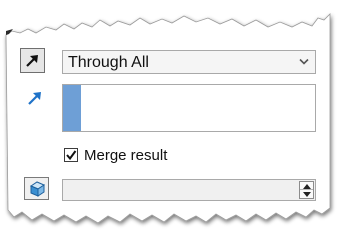 The width and height of the screenshot is (342, 245). I want to click on merge-result-checkbox, so click(71, 155).